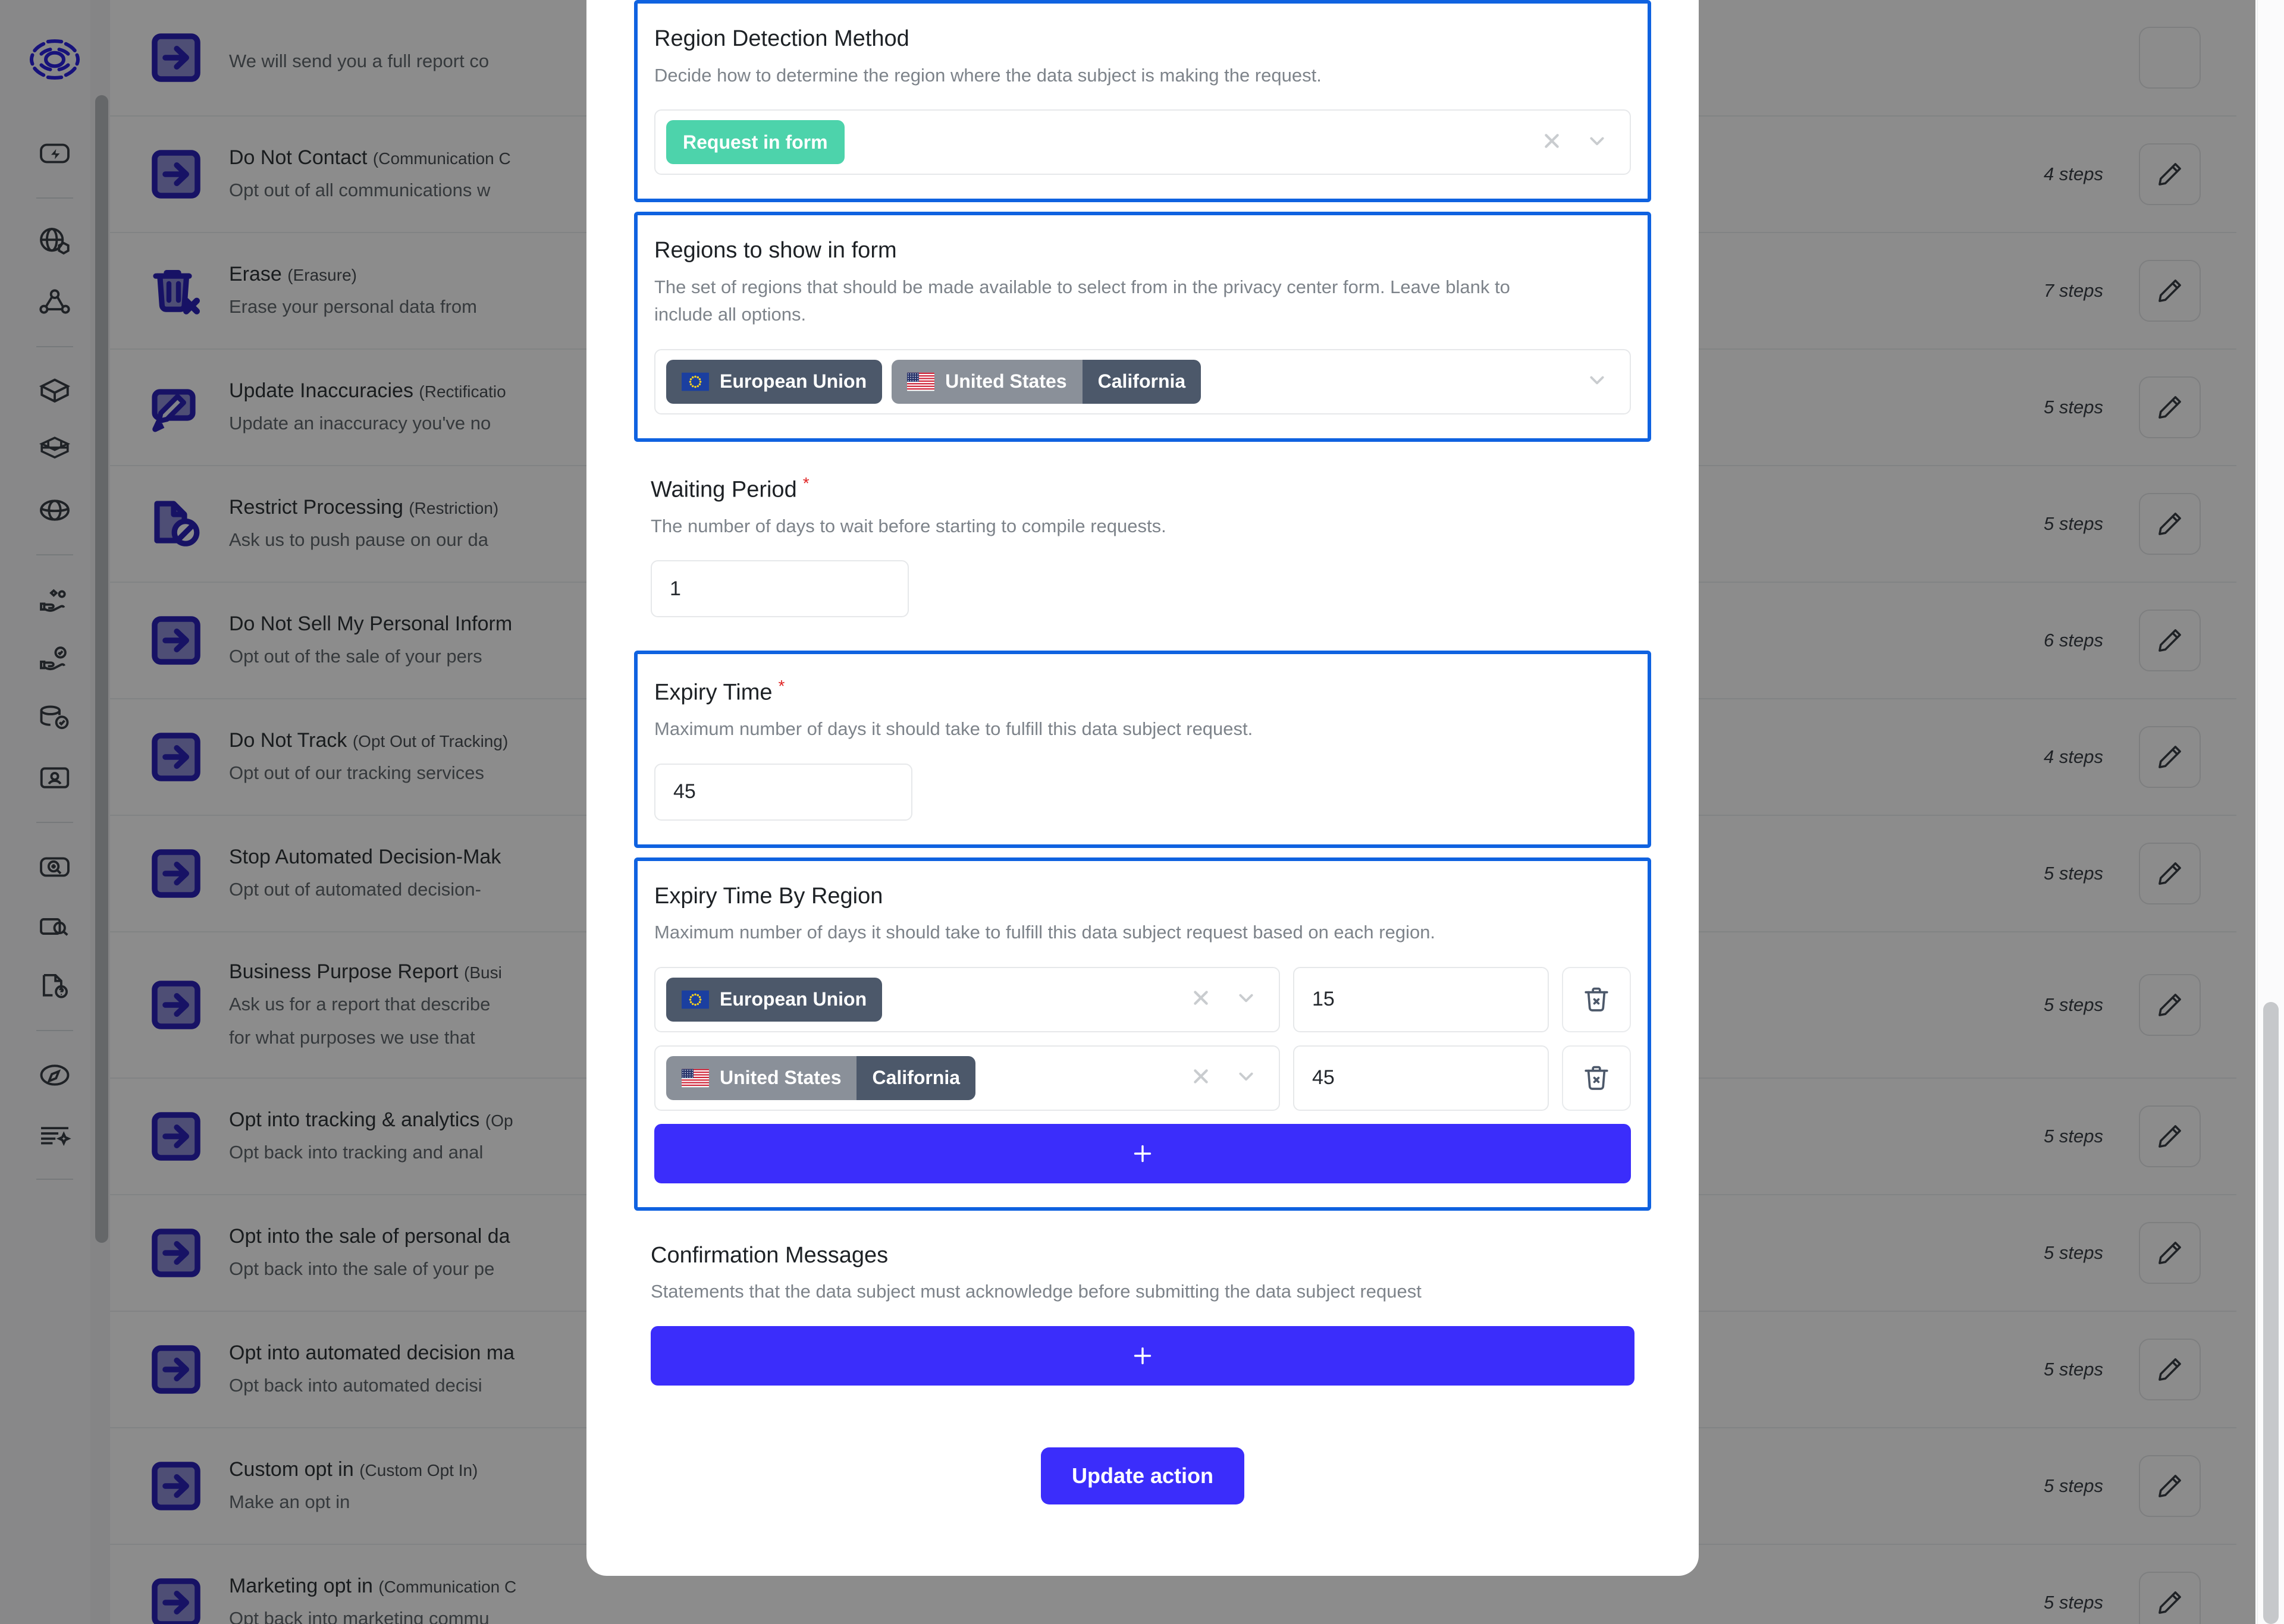 The height and width of the screenshot is (1624, 2284). I want to click on region-detection-value-tag: Request in form, so click(756, 142).